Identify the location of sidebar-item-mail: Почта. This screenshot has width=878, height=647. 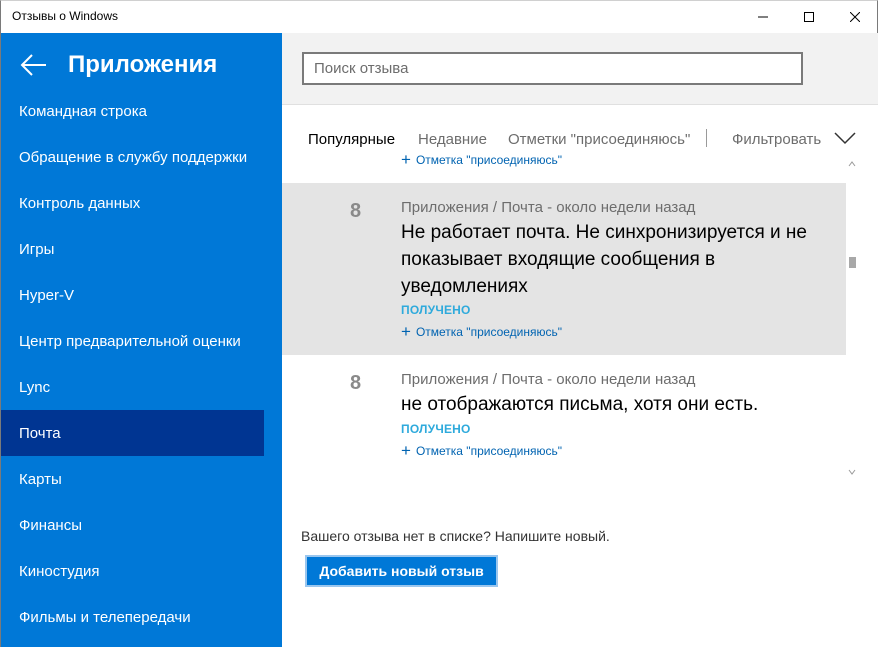
(132, 433).